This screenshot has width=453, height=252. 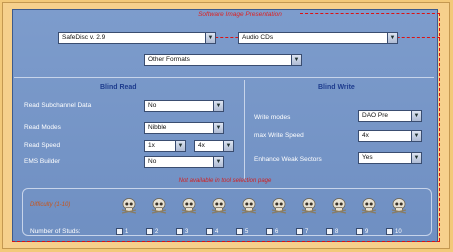 I want to click on read-speed-min-dropdown: 1x ▼, so click(x=165, y=146).